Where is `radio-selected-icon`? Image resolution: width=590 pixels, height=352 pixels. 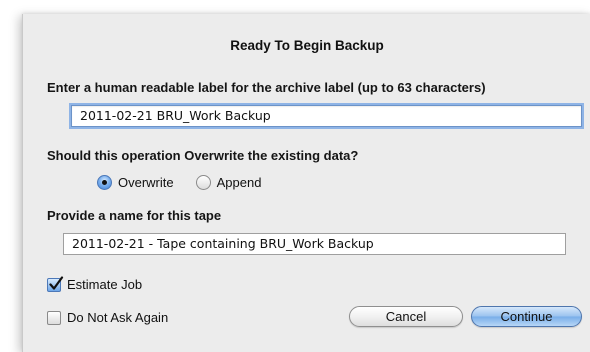 radio-selected-icon is located at coordinates (104, 182).